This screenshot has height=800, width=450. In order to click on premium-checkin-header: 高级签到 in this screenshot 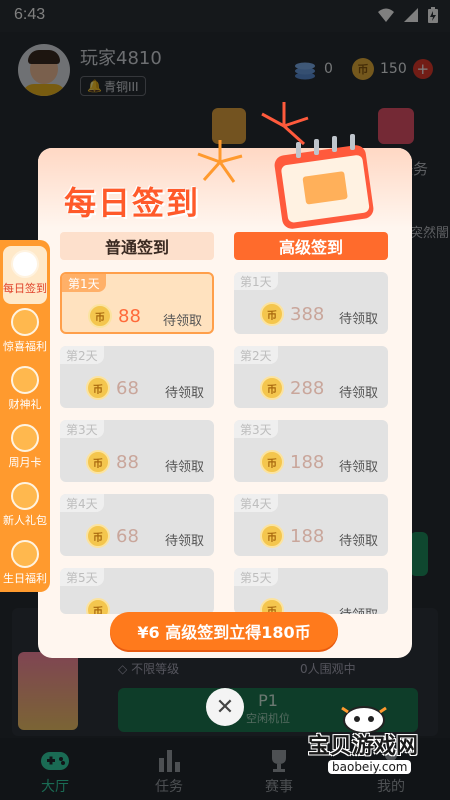, I will do `click(311, 246)`.